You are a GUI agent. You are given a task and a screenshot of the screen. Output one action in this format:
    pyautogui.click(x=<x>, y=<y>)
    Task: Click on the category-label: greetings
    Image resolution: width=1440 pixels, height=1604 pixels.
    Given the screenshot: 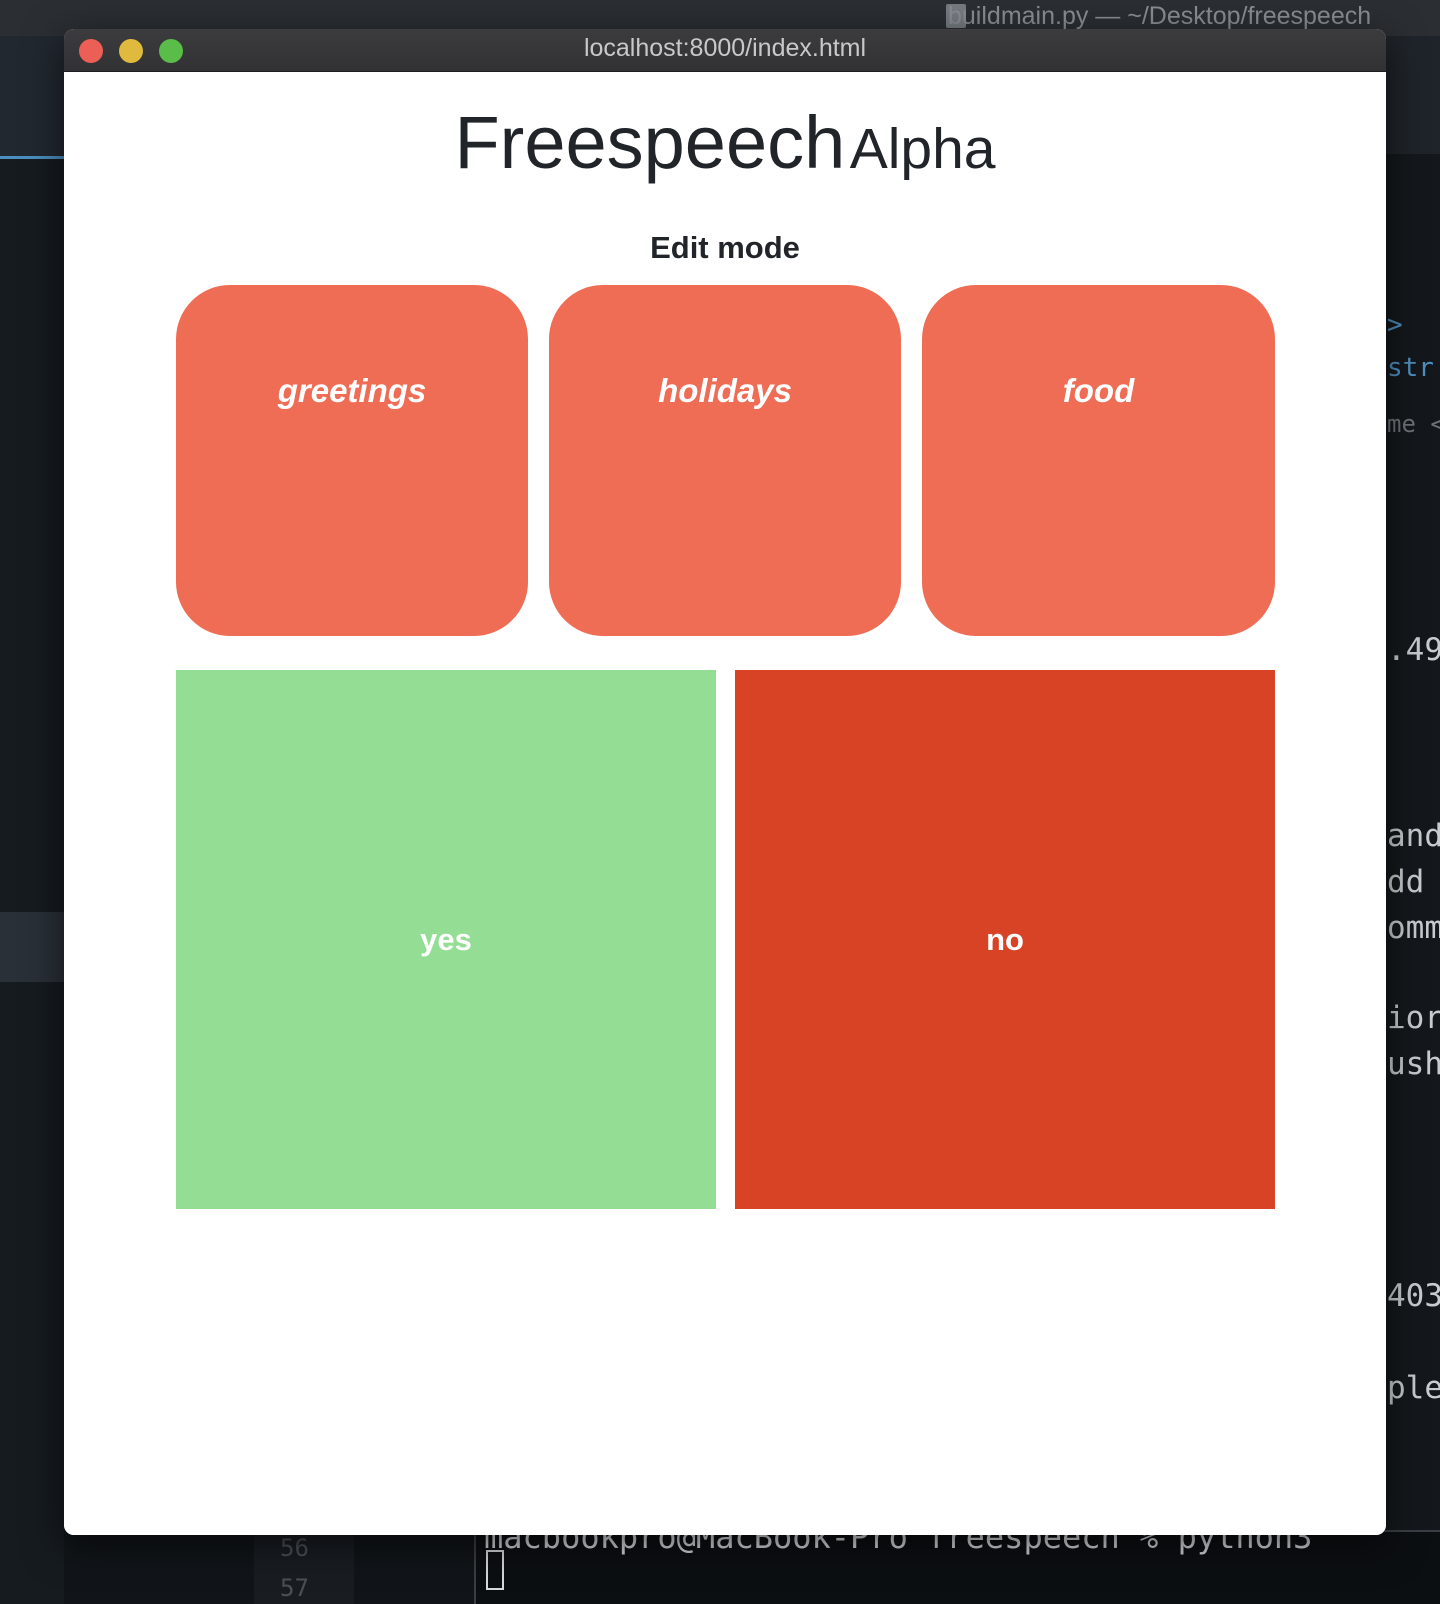 What is the action you would take?
    pyautogui.click(x=352, y=390)
    